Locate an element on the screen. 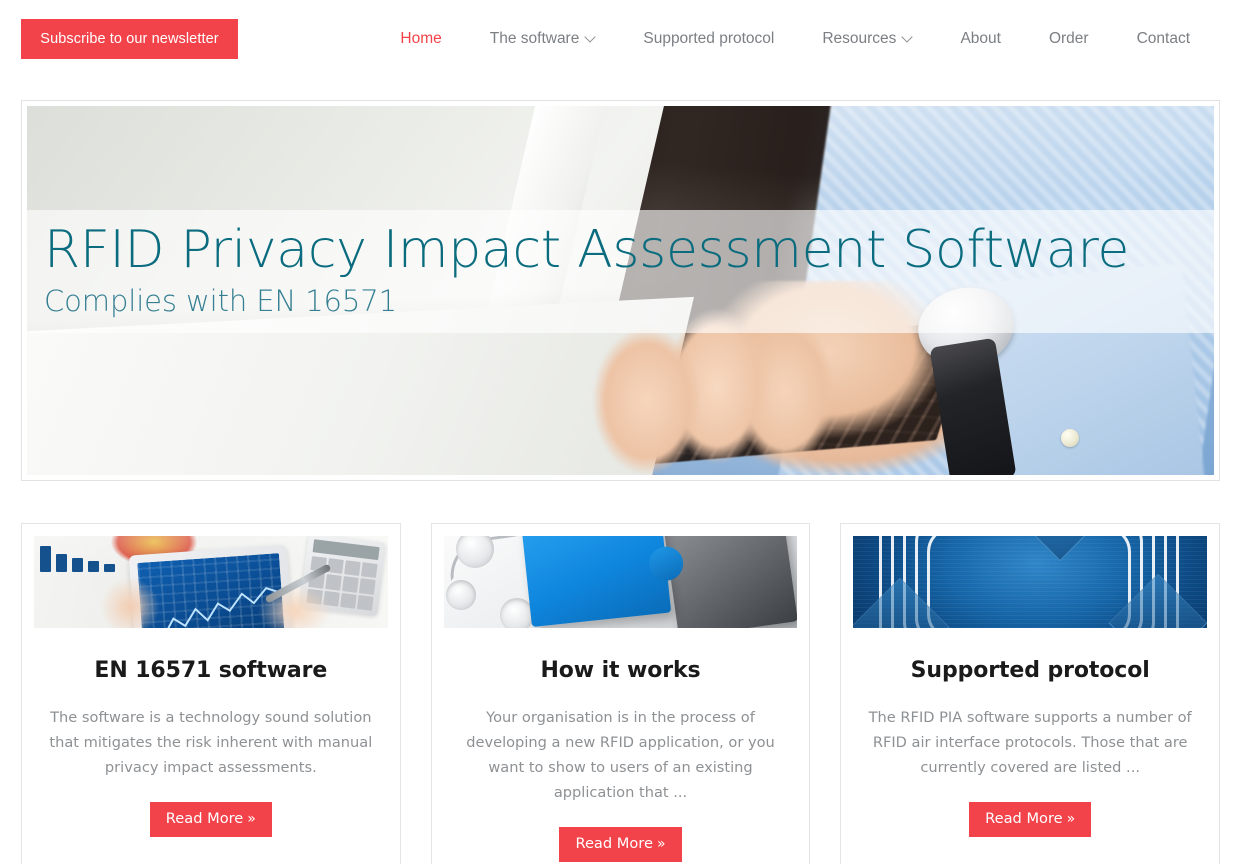 The image size is (1240, 864). nav-item-home: Home is located at coordinates (420, 39).